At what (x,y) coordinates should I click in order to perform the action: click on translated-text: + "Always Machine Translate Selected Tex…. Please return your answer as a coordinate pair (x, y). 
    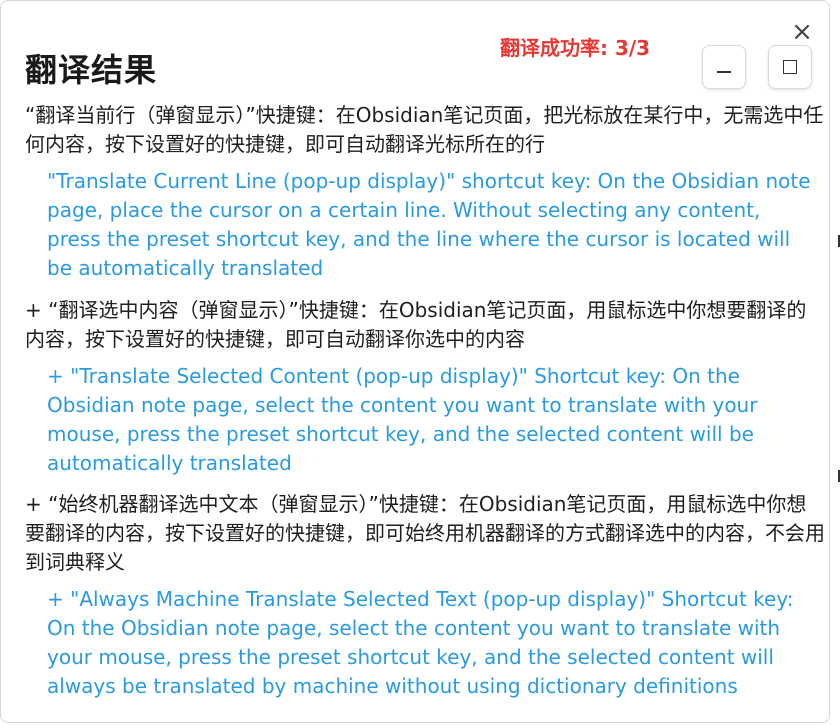
    Looking at the image, I should click on (423, 642).